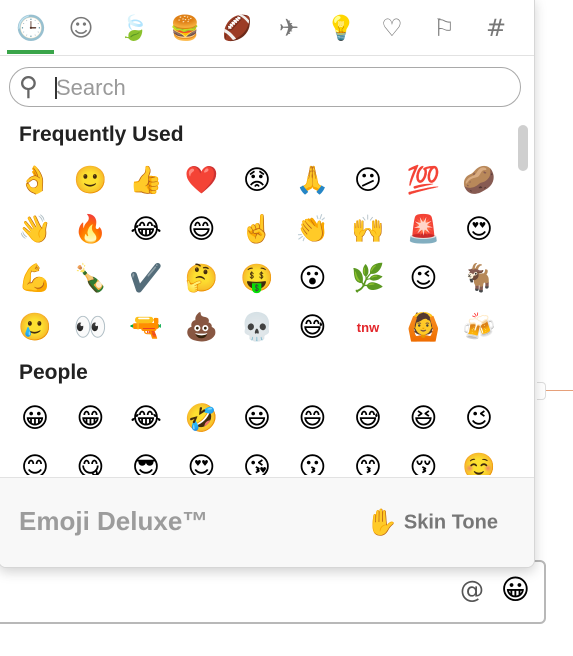 The height and width of the screenshot is (656, 573). Describe the element at coordinates (541, 391) in the screenshot. I see `background-handle` at that location.